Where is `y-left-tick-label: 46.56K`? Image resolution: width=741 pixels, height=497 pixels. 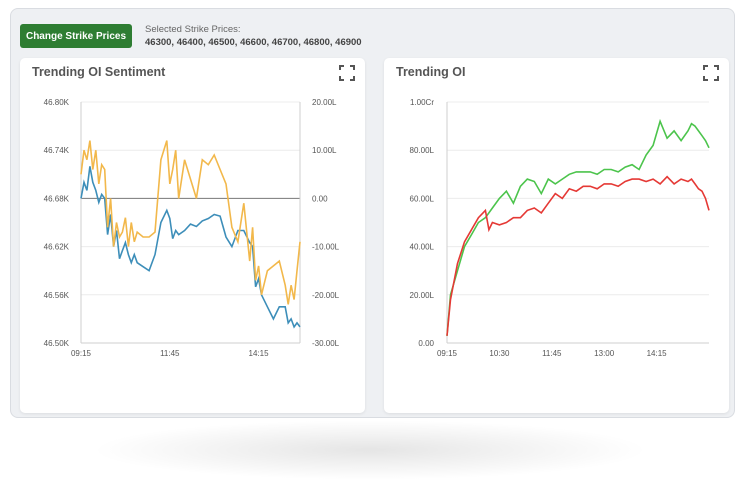
y-left-tick-label: 46.56K is located at coordinates (57, 295).